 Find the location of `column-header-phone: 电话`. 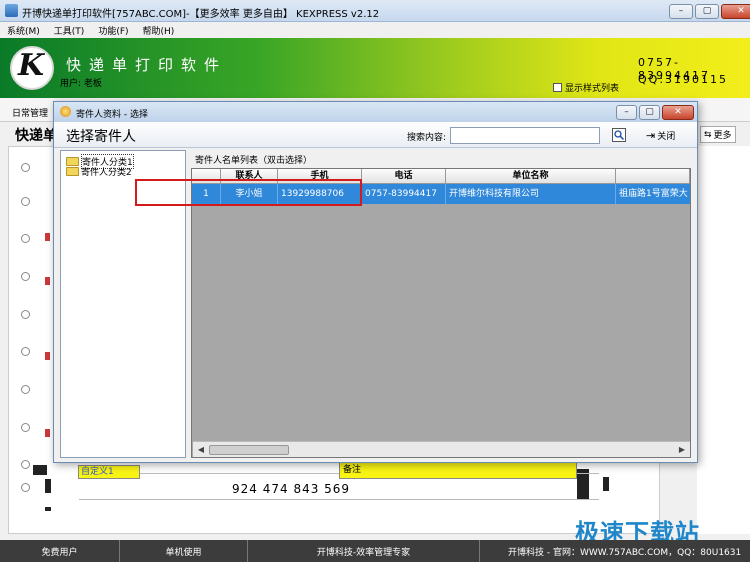

column-header-phone: 电话 is located at coordinates (404, 176).